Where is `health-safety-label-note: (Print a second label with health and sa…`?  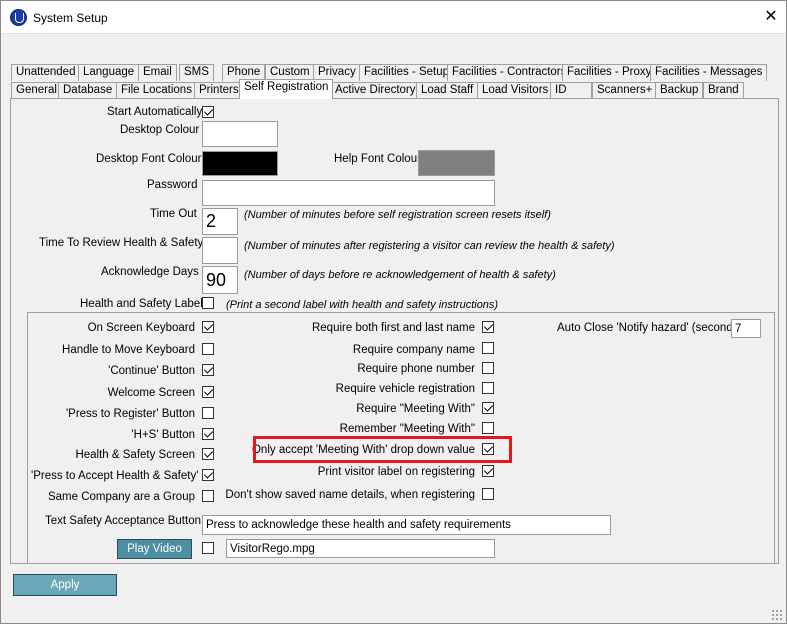 health-safety-label-note: (Print a second label with health and sa… is located at coordinates (362, 305).